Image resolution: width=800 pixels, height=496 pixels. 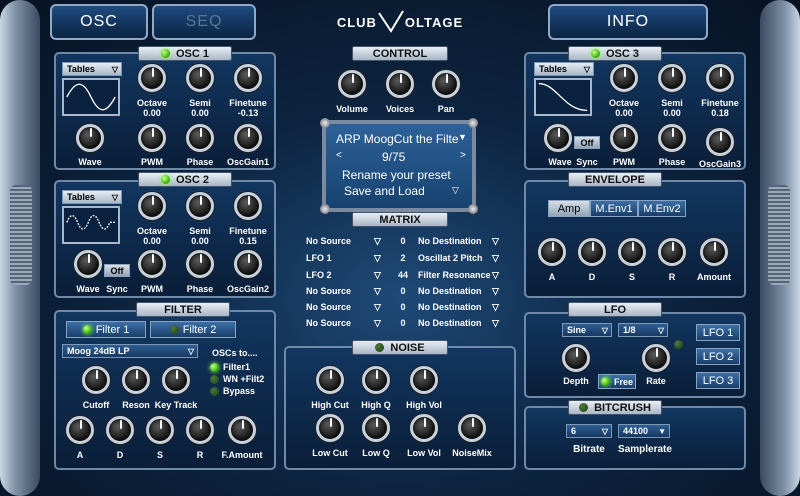 I want to click on filter-attack-knob, so click(x=80, y=430).